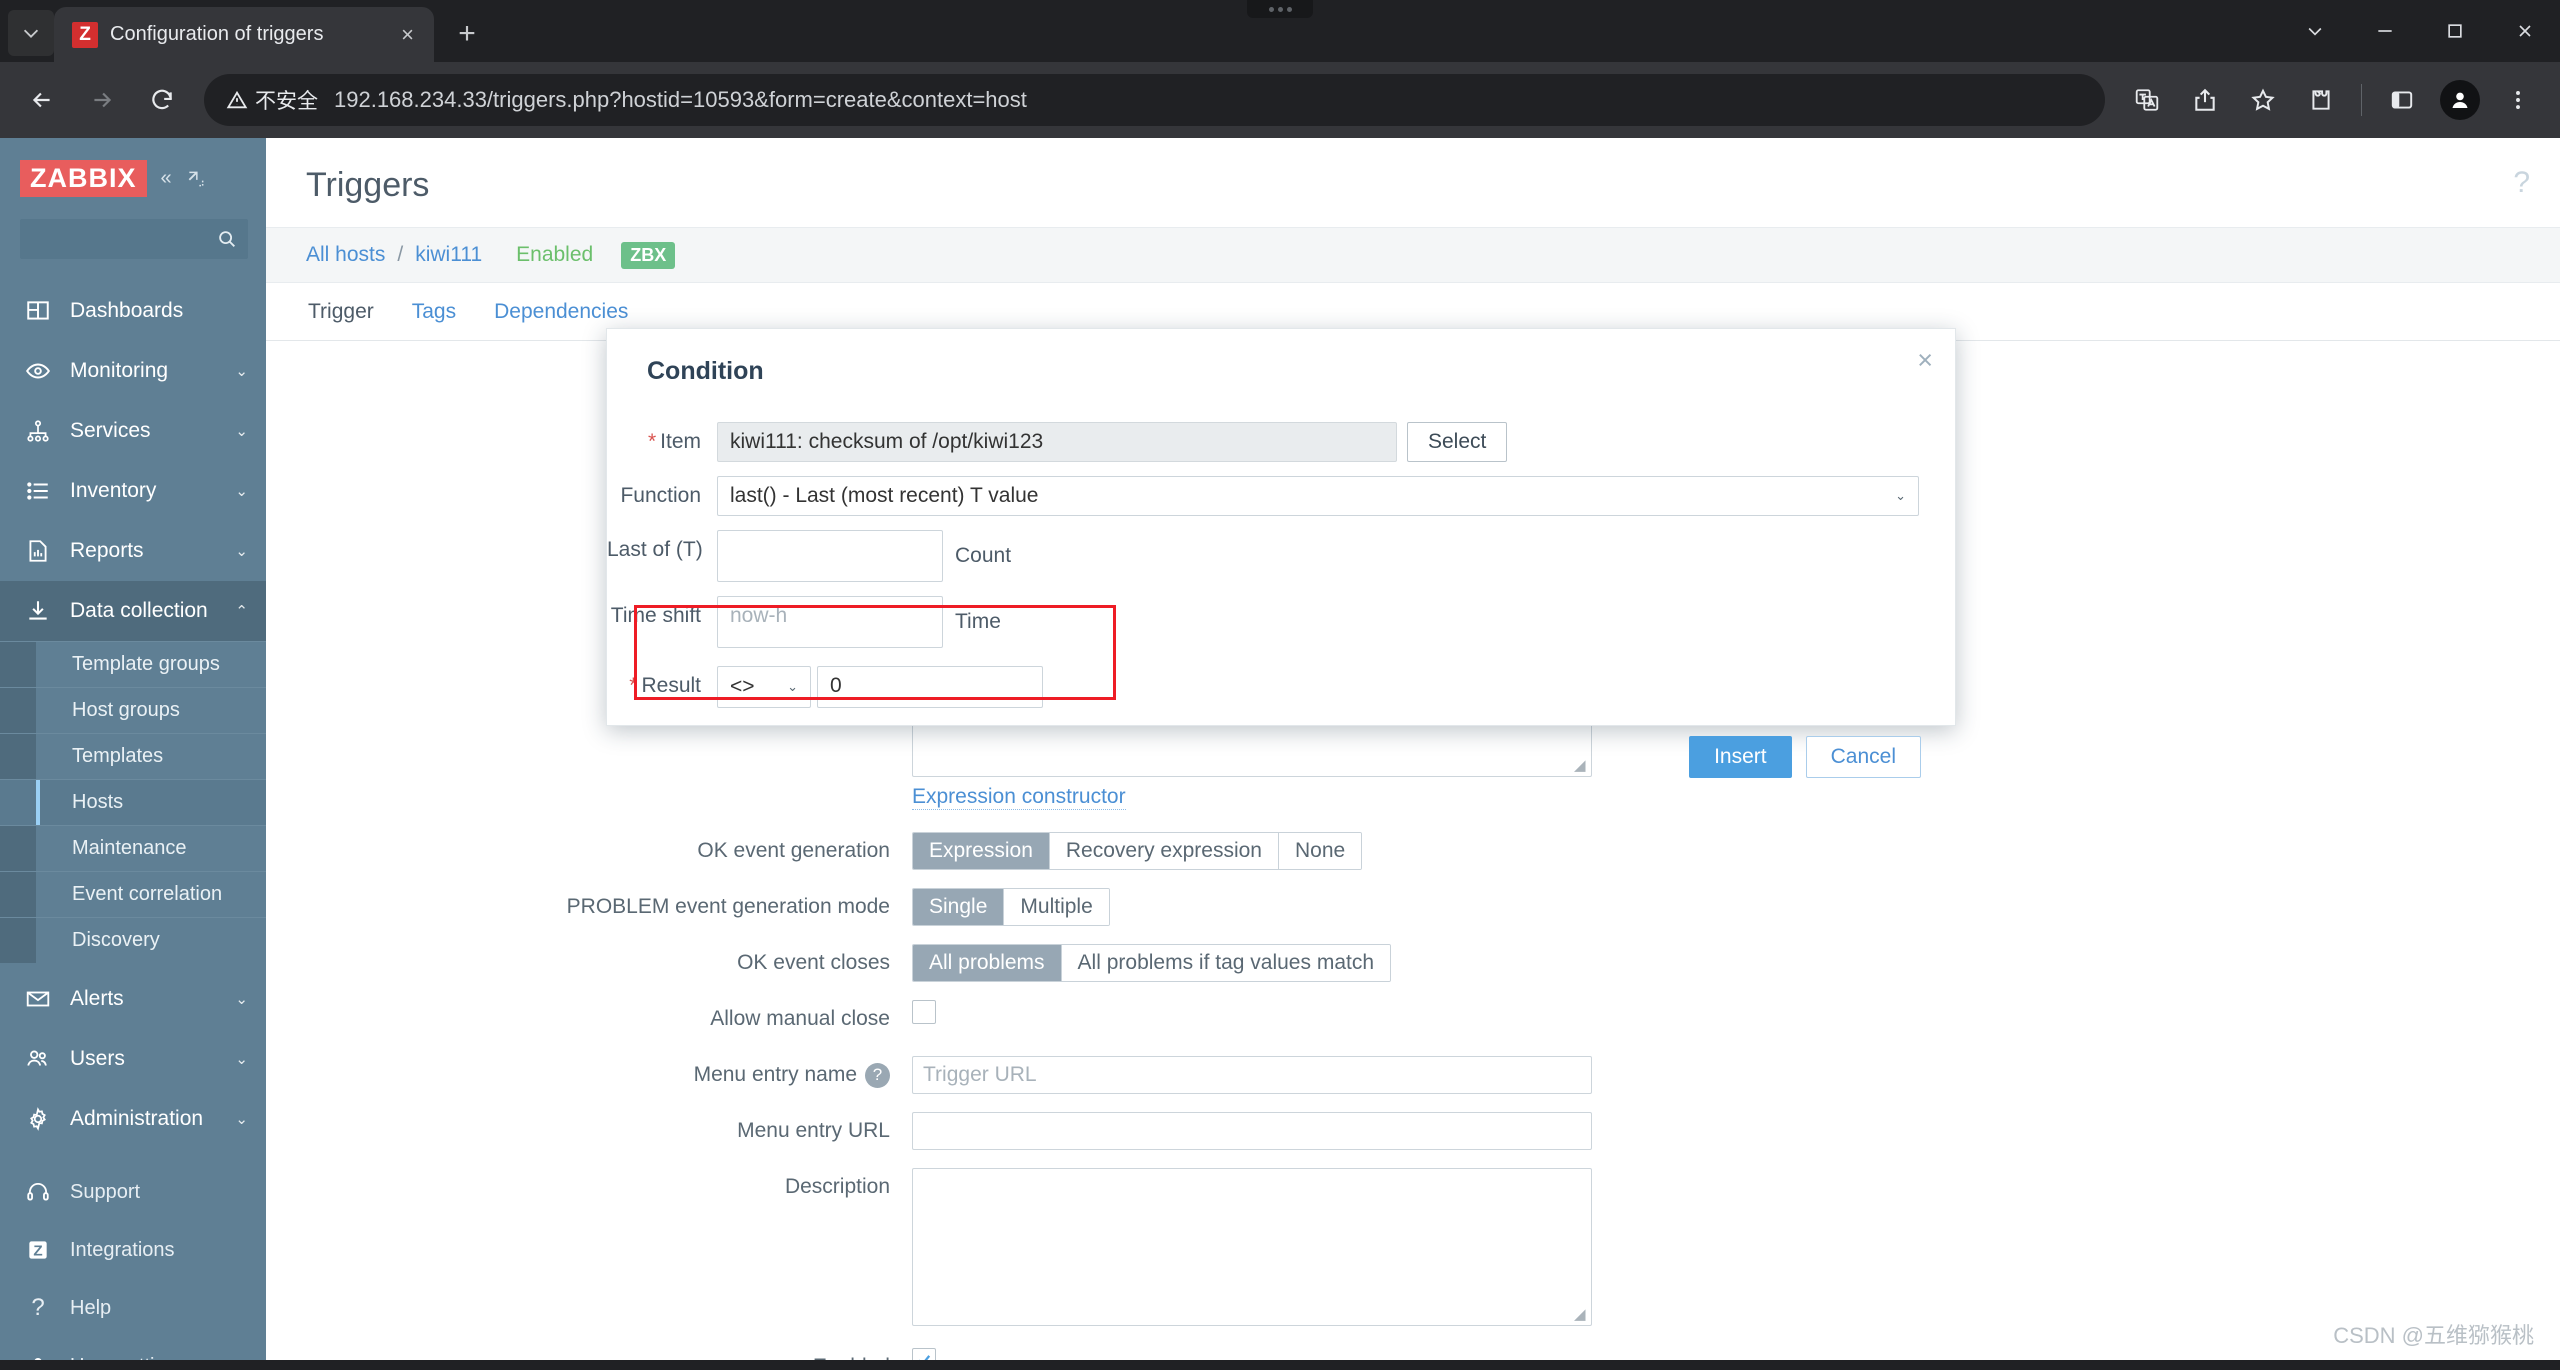 Image resolution: width=2560 pixels, height=1370 pixels. What do you see at coordinates (133, 756) in the screenshot?
I see `sidebar-item-templates: Templates` at bounding box center [133, 756].